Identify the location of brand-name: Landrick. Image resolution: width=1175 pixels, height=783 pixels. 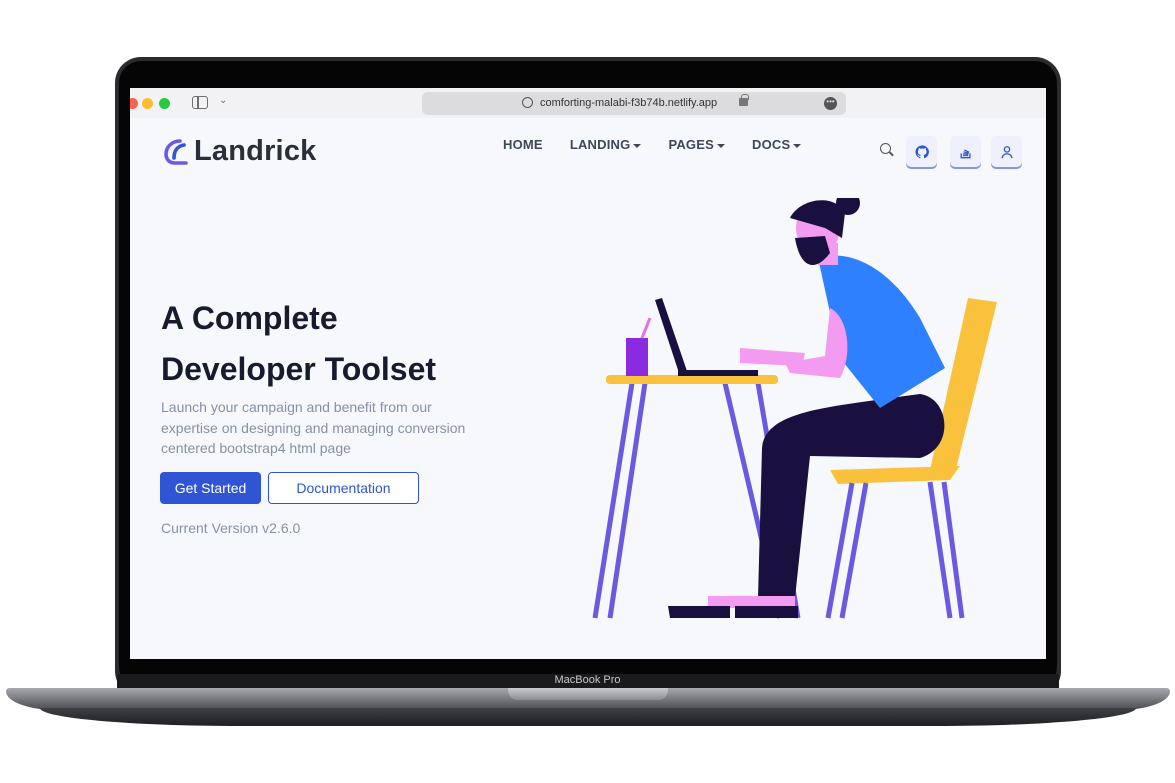
(255, 151).